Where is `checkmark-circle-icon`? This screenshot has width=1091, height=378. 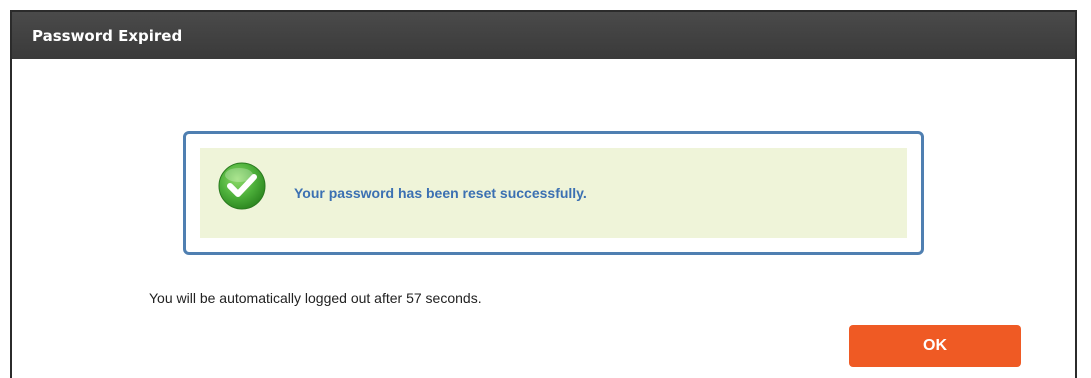
checkmark-circle-icon is located at coordinates (242, 186).